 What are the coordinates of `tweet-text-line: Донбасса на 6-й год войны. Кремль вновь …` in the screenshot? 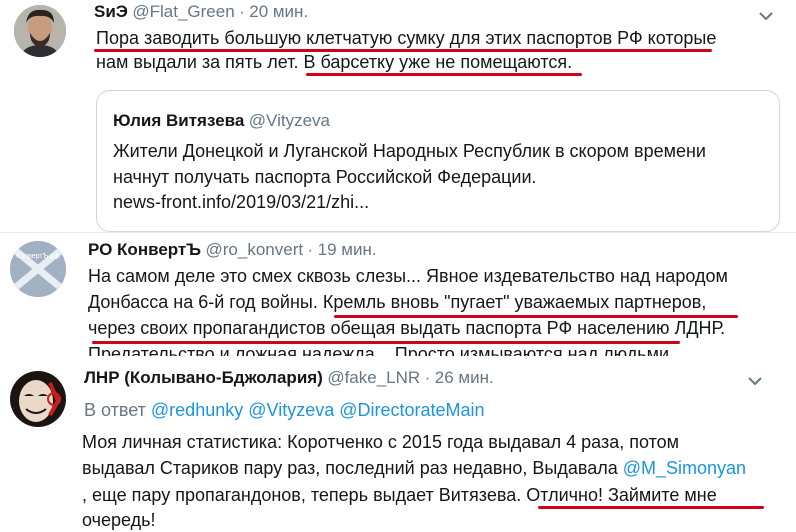 It's located at (397, 302).